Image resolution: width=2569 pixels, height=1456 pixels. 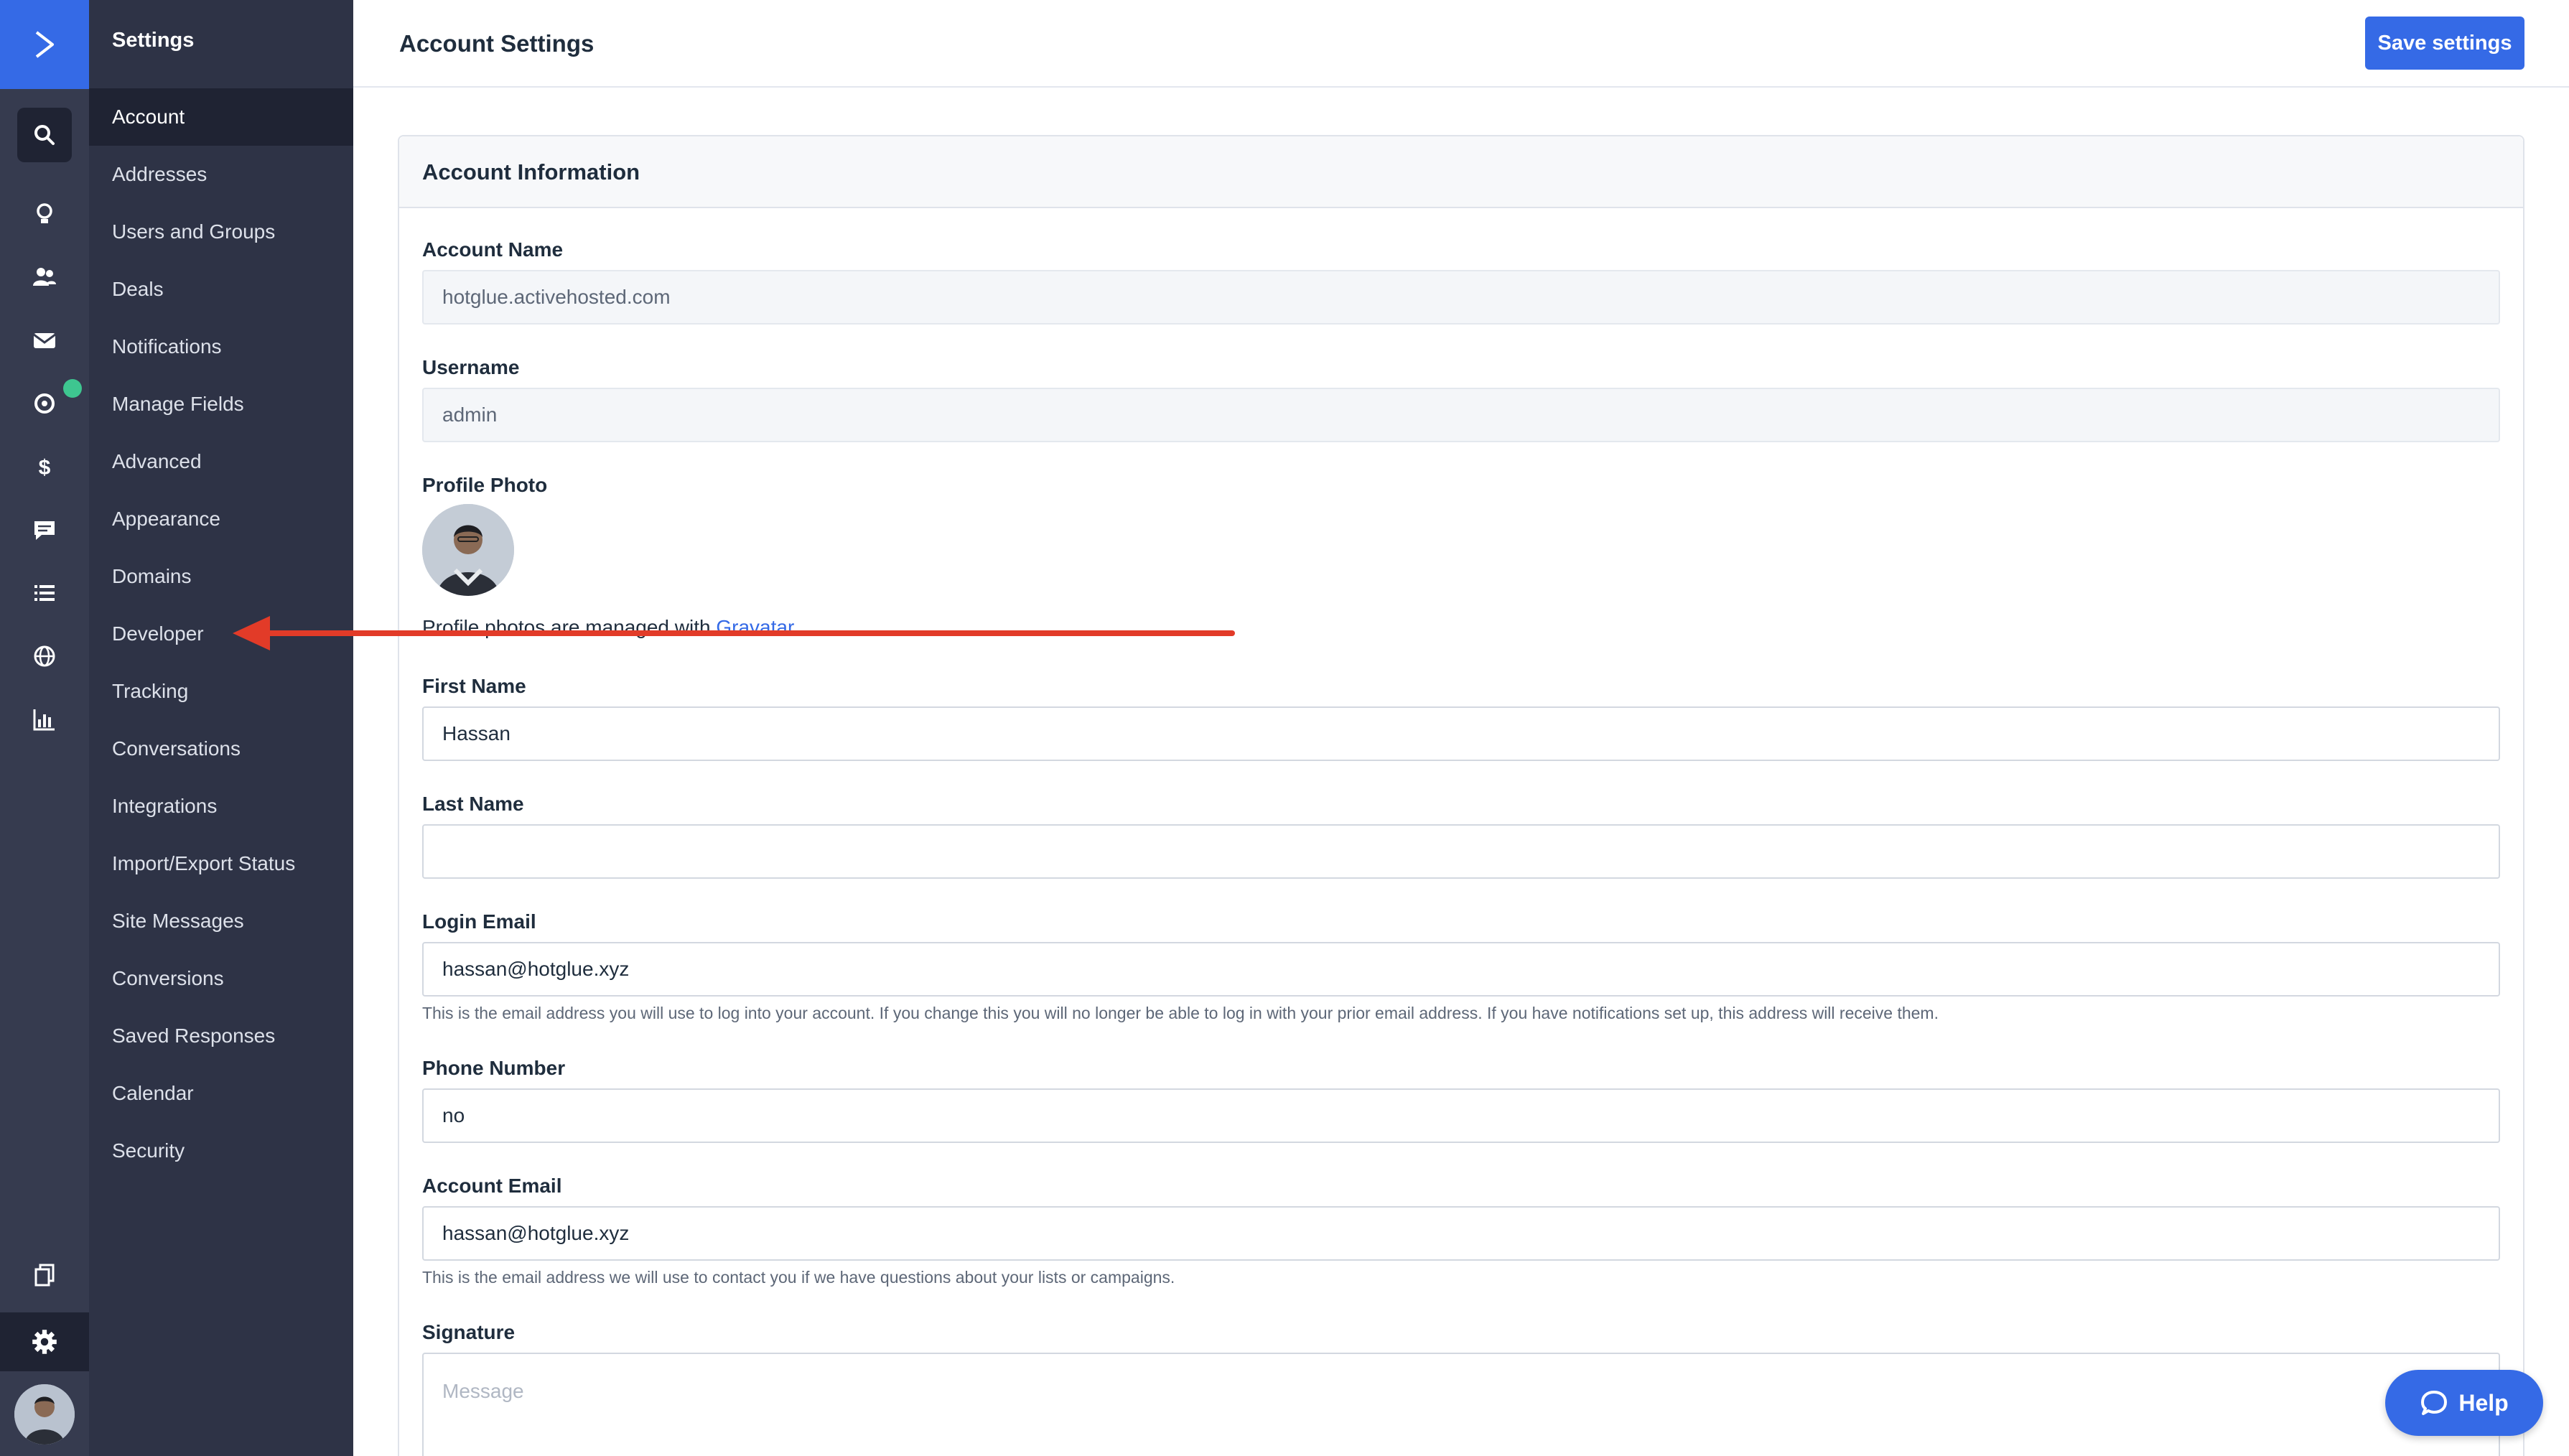 I want to click on last-name-label: Last Name, so click(x=473, y=804).